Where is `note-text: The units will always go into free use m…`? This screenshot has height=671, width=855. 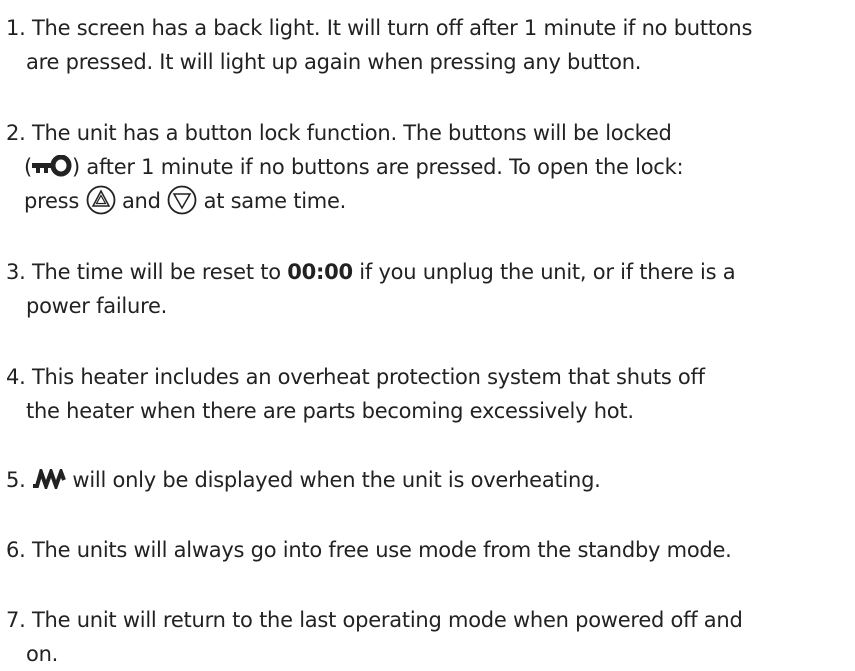 note-text: The units will always go into free use m… is located at coordinates (381, 550).